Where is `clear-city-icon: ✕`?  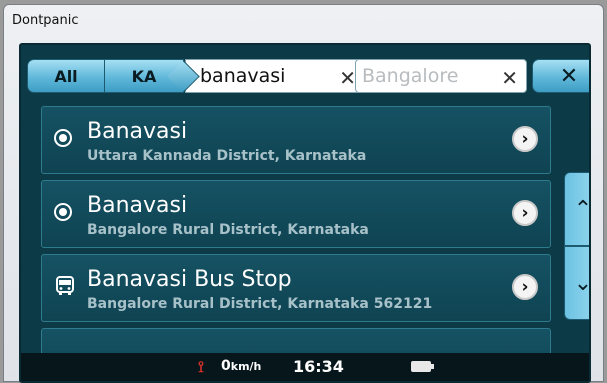 clear-city-icon: ✕ is located at coordinates (347, 78).